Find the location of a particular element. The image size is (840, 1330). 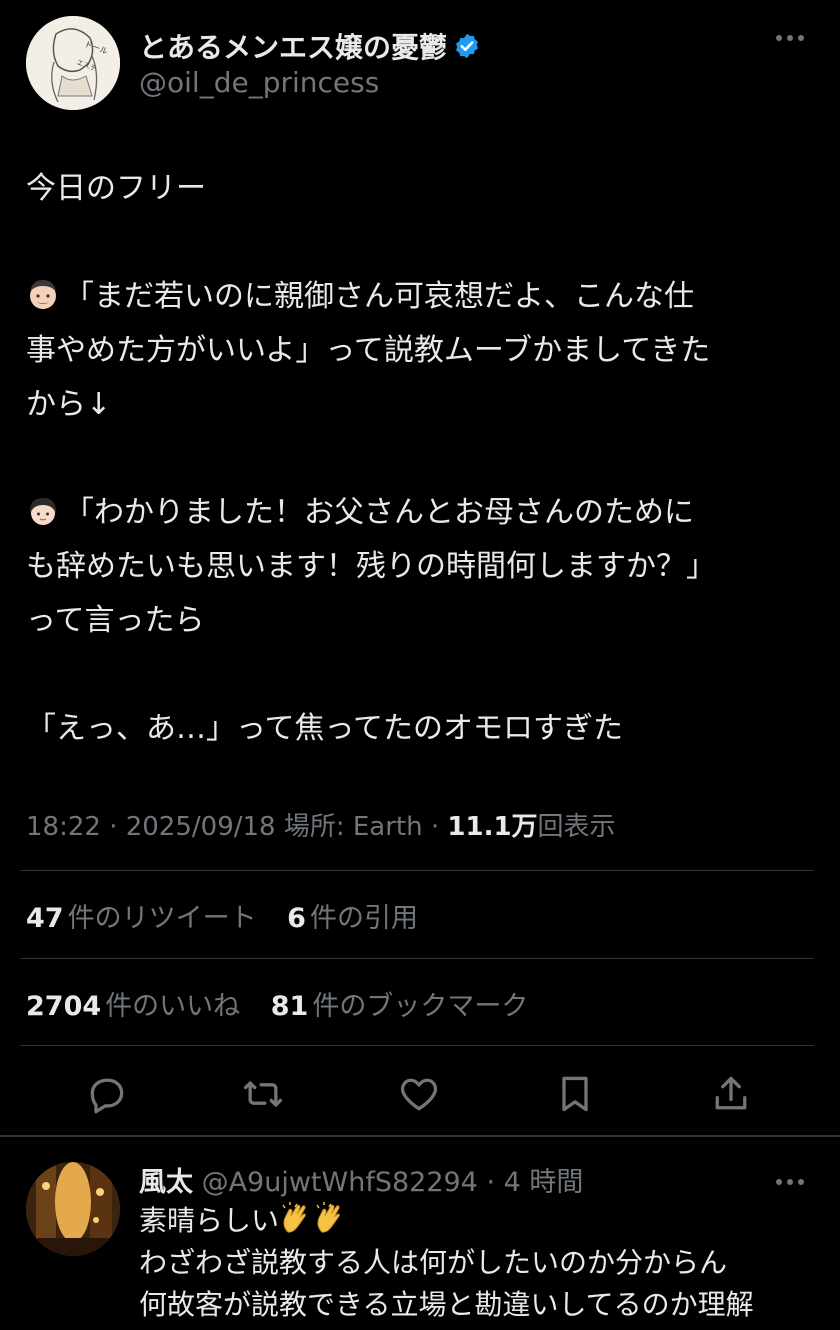

reply-line: 素晴らしい is located at coordinates (446, 1221).